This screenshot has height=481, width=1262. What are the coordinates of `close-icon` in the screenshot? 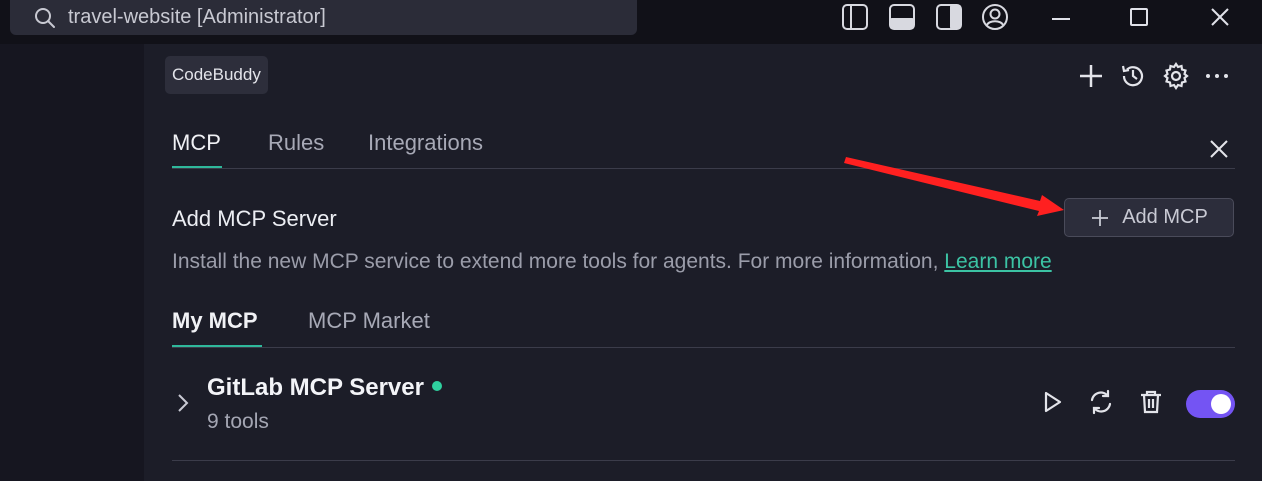 It's located at (1220, 17).